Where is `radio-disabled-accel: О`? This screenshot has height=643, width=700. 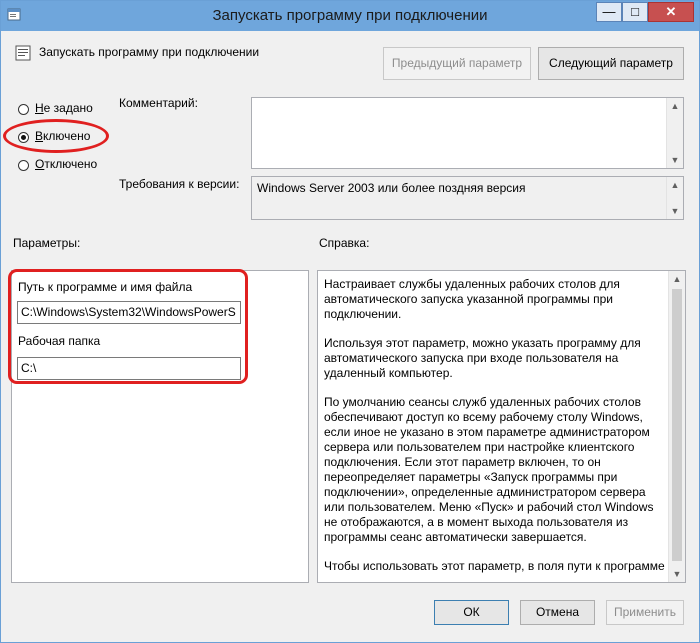 radio-disabled-accel: О is located at coordinates (40, 164).